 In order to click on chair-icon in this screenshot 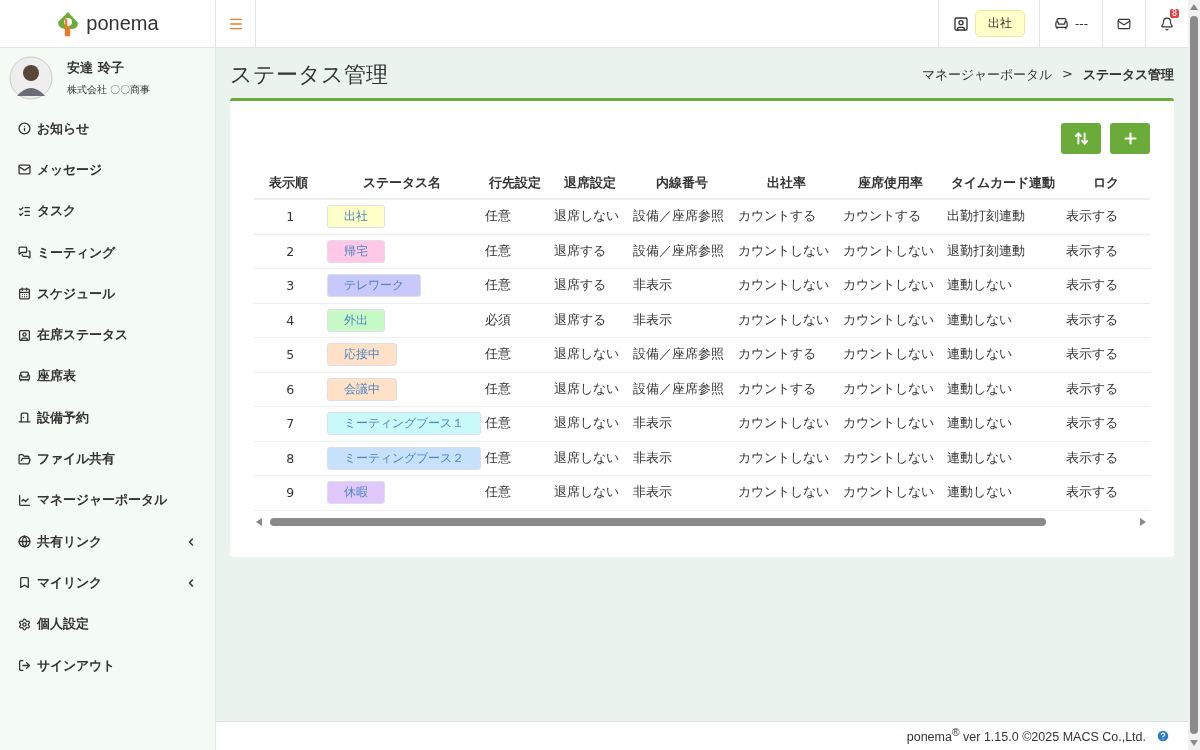, I will do `click(1061, 23)`.